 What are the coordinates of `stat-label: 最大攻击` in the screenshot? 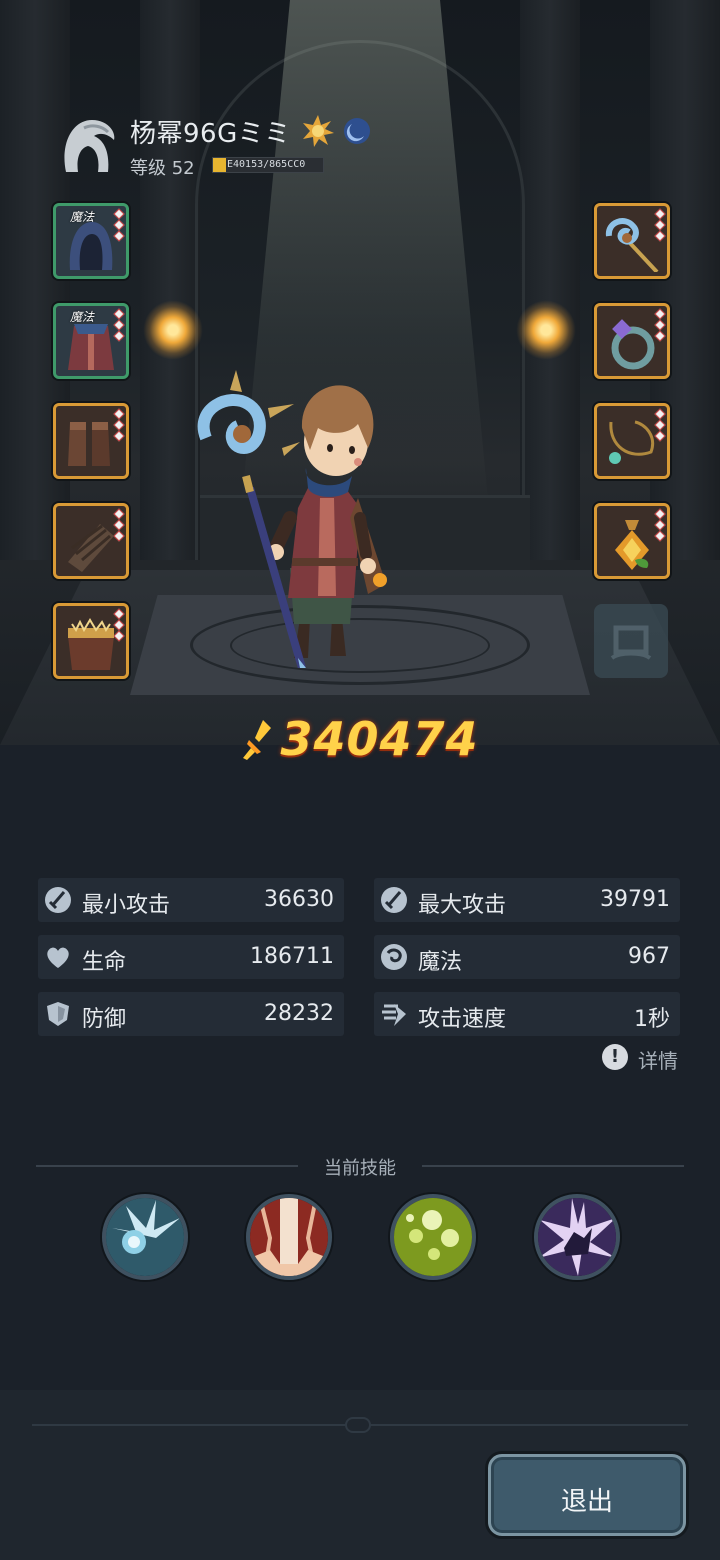 It's located at (462, 905).